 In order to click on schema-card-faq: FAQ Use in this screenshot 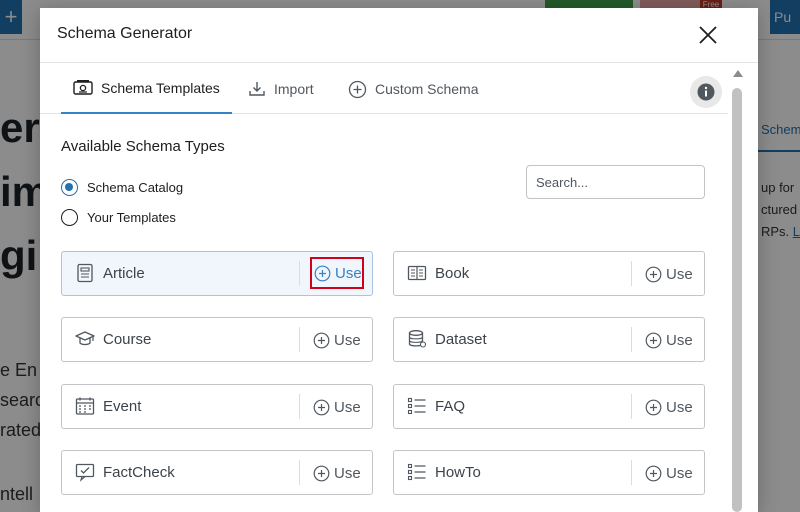, I will do `click(549, 406)`.